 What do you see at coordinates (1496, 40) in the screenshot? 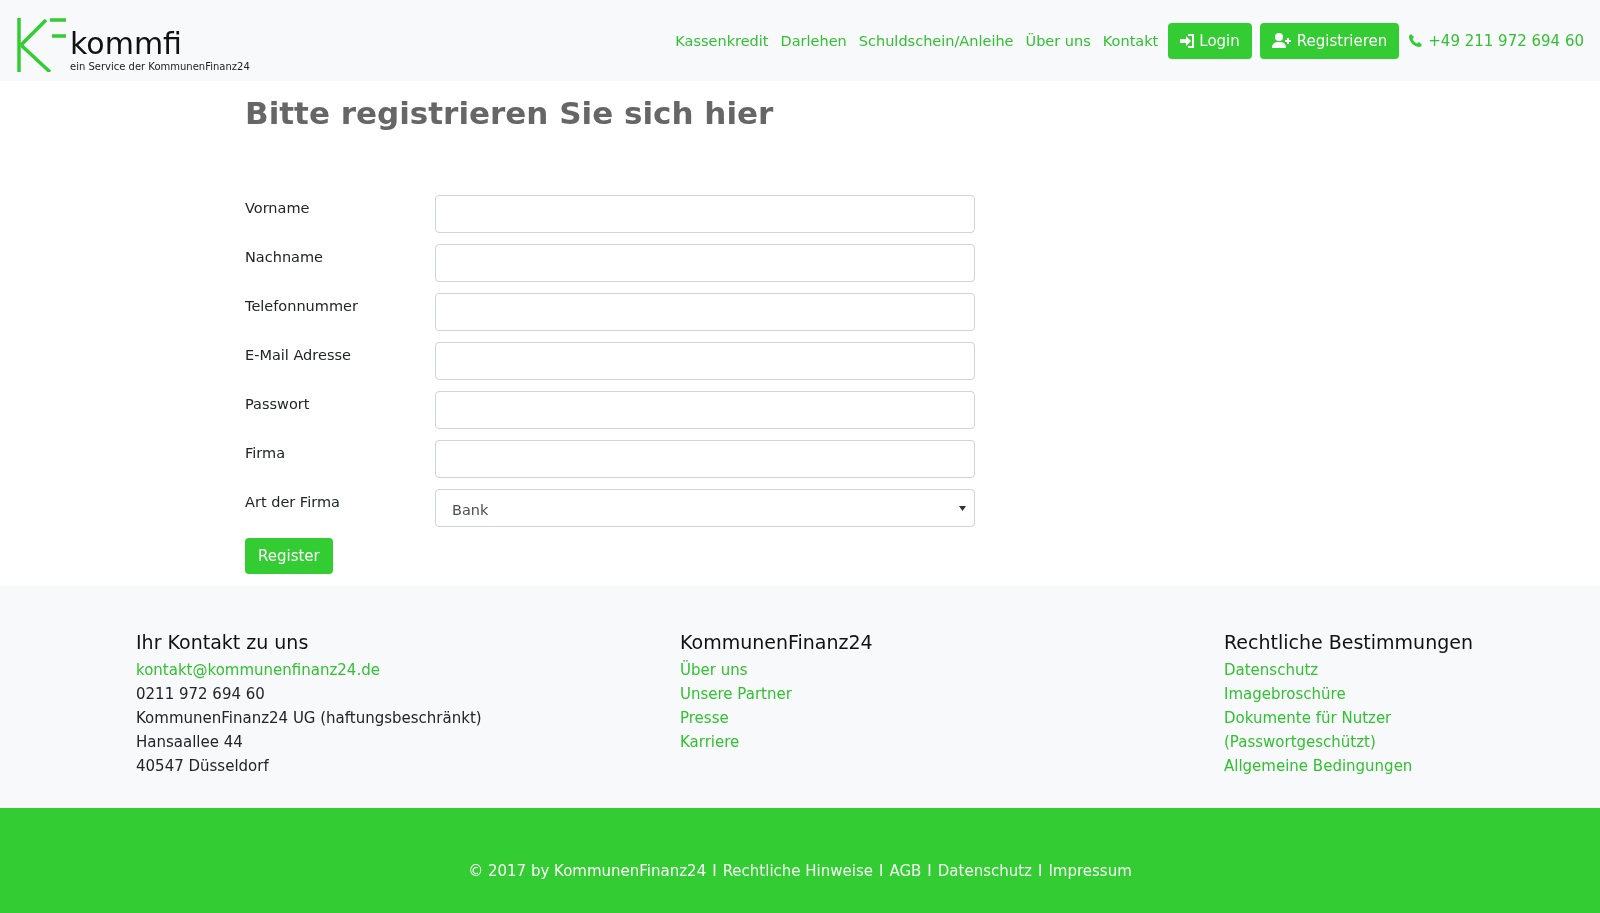
I see `phone-link: +49 211 972 694 60` at bounding box center [1496, 40].